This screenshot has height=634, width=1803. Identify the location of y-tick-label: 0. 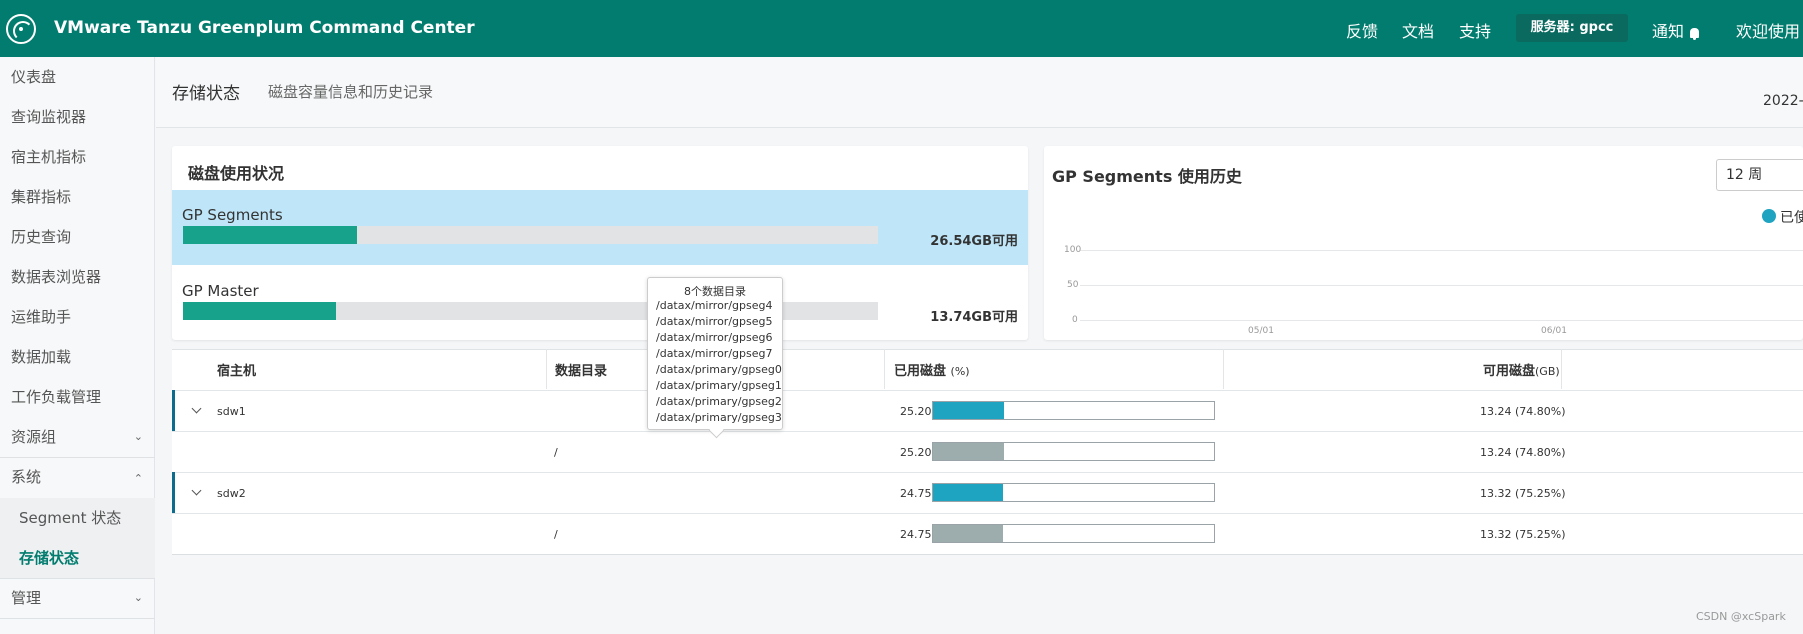
(1075, 320).